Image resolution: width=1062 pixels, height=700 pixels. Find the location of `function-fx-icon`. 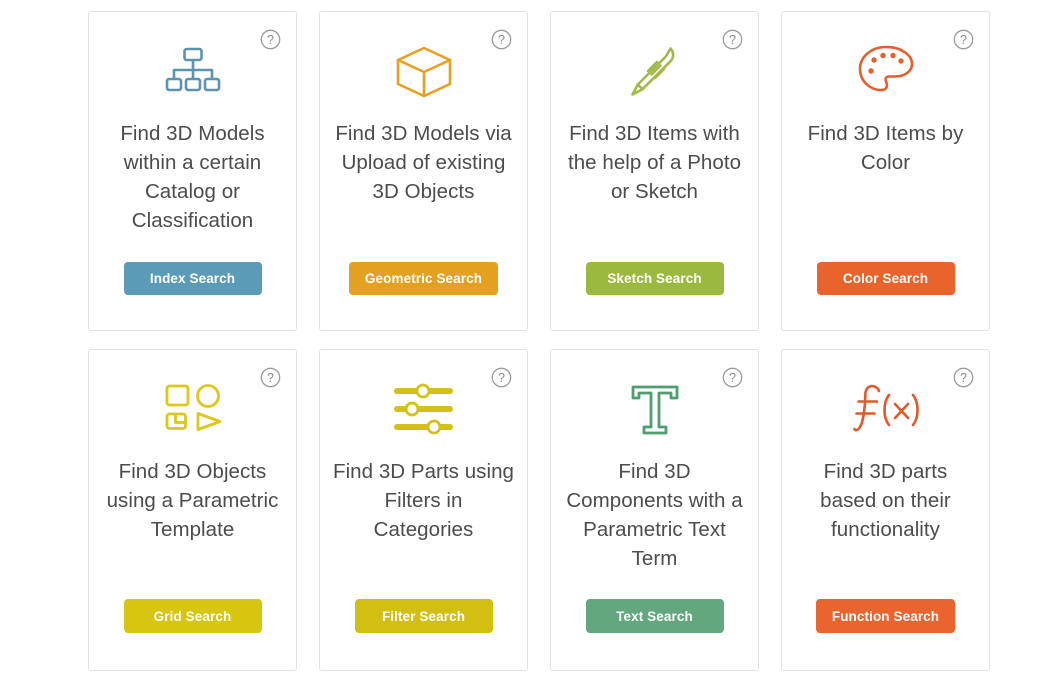

function-fx-icon is located at coordinates (885, 410).